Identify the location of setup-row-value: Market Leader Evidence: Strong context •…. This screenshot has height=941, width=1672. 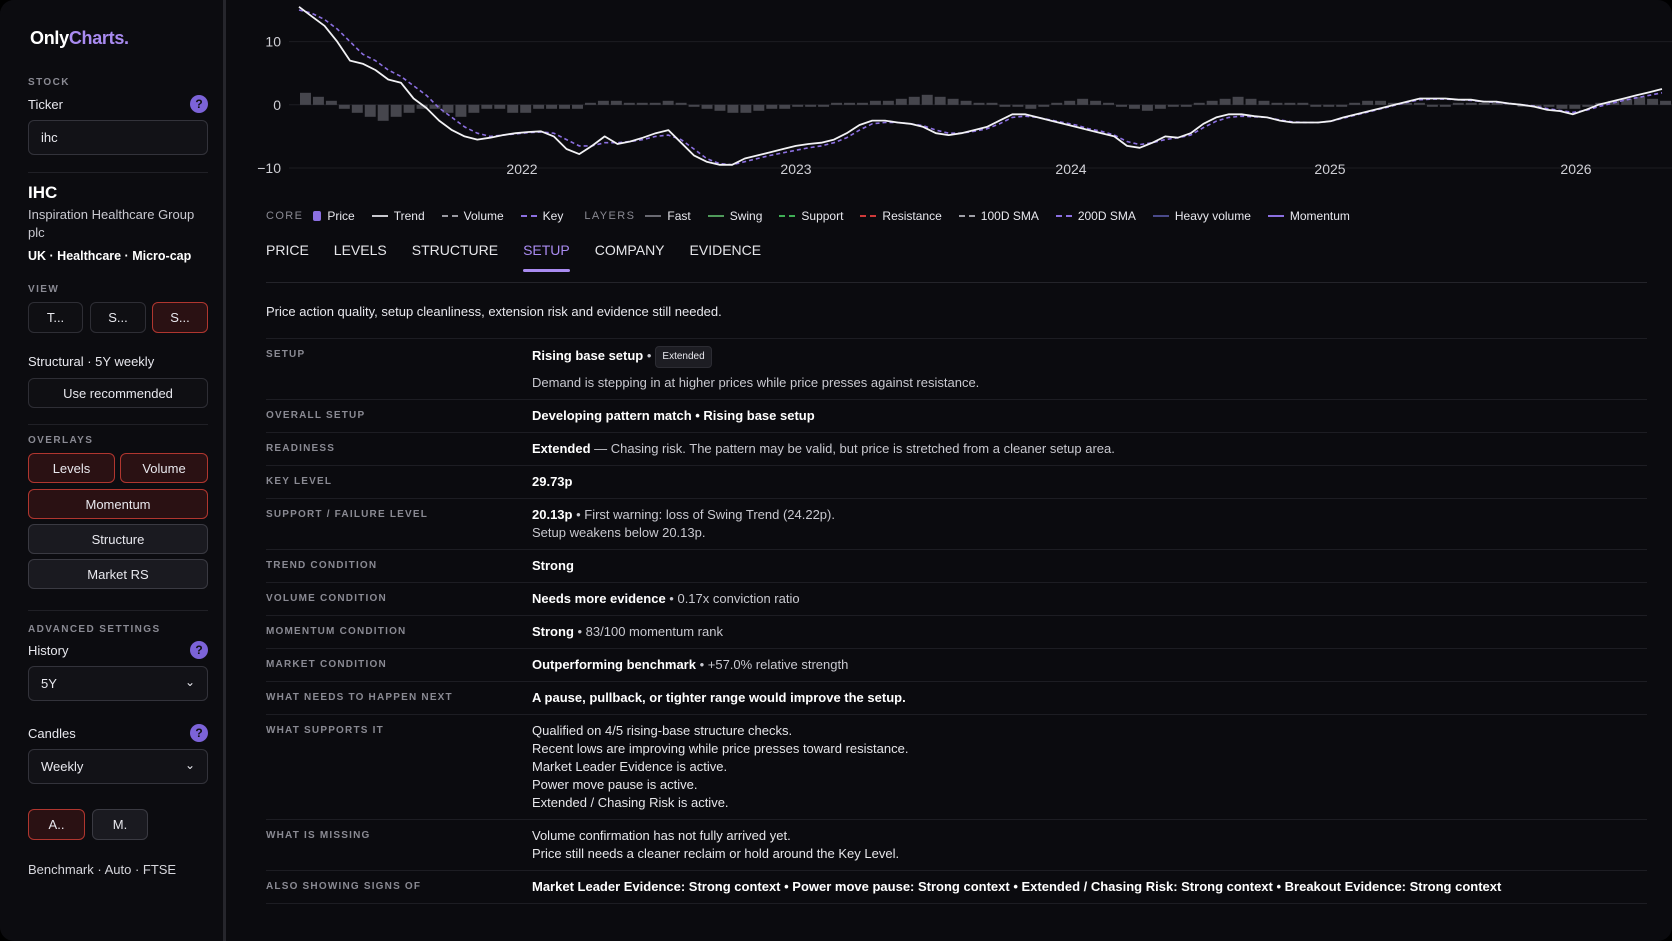
(1016, 887).